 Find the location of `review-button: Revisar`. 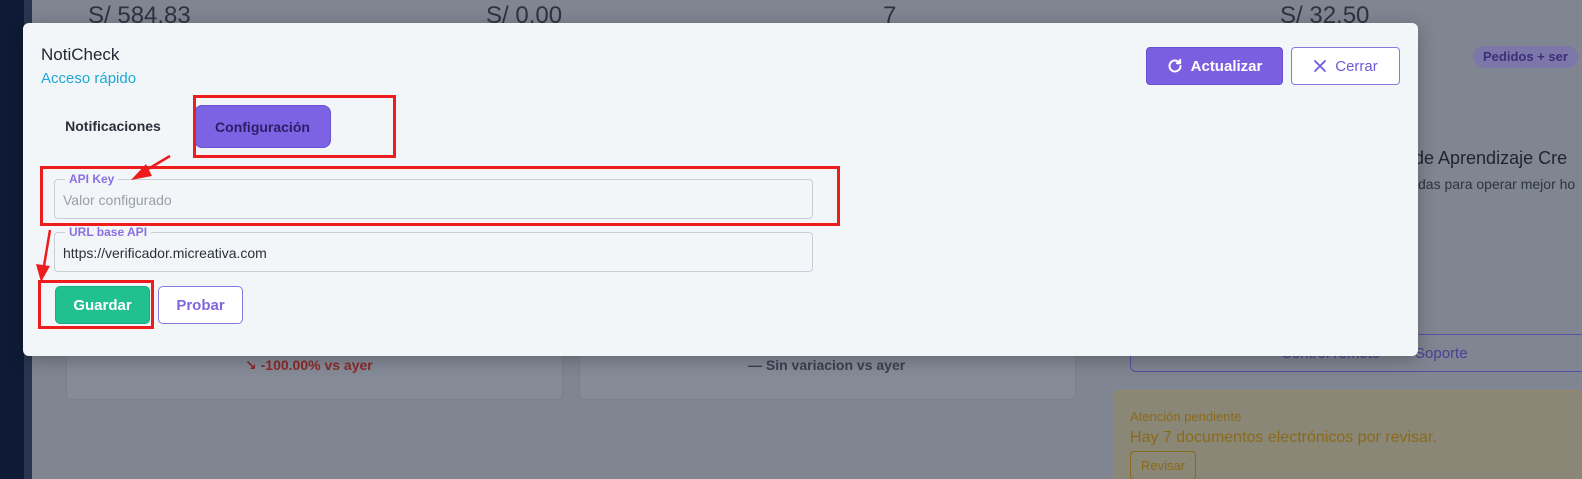

review-button: Revisar is located at coordinates (1163, 465).